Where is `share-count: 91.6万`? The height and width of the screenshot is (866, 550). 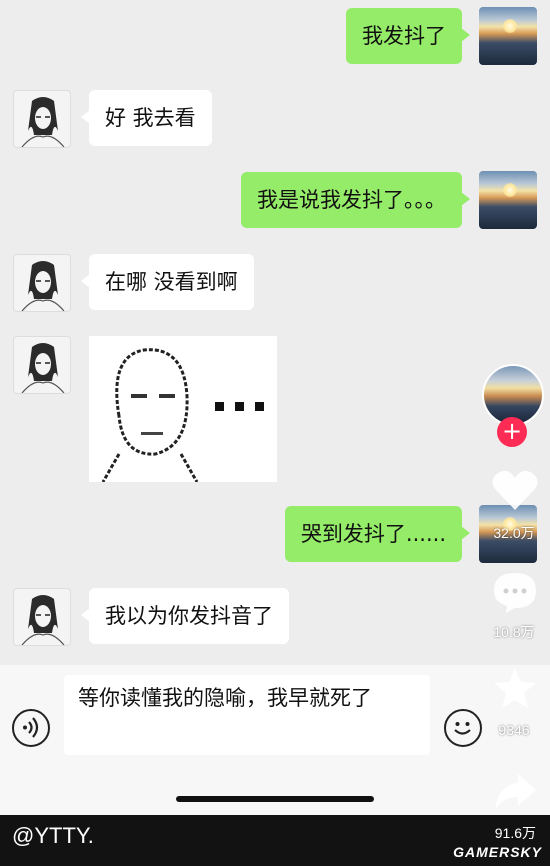
share-count: 91.6万 is located at coordinates (515, 833).